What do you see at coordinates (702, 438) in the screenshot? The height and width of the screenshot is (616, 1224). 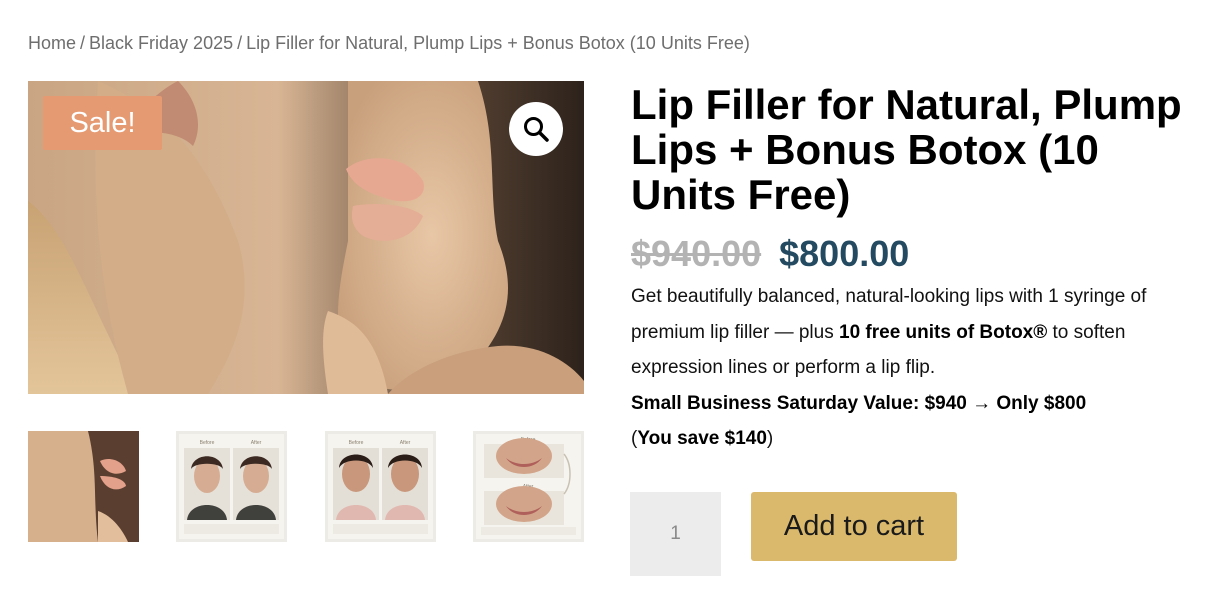 I see `savings-text: You save $140` at bounding box center [702, 438].